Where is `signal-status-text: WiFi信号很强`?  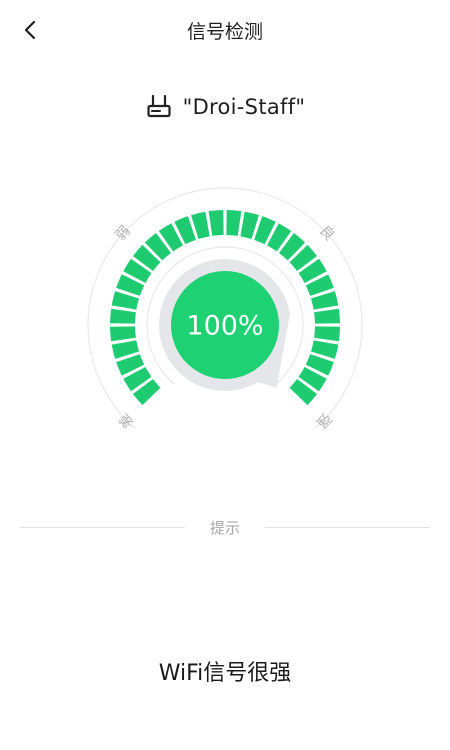
signal-status-text: WiFi信号很强 is located at coordinates (225, 673).